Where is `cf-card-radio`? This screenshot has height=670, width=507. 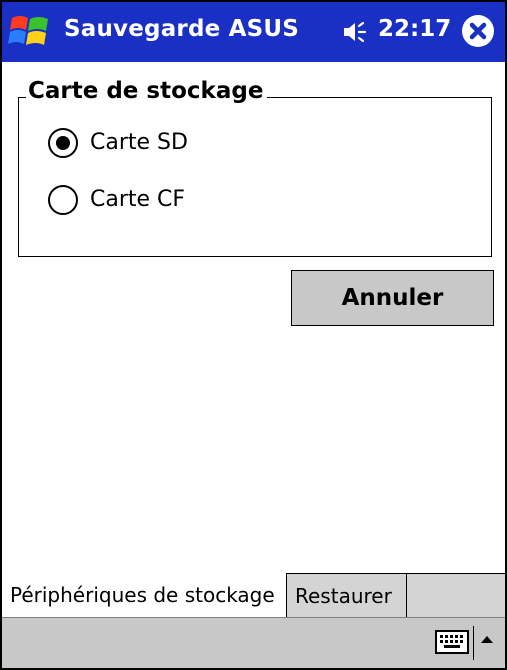 cf-card-radio is located at coordinates (63, 200).